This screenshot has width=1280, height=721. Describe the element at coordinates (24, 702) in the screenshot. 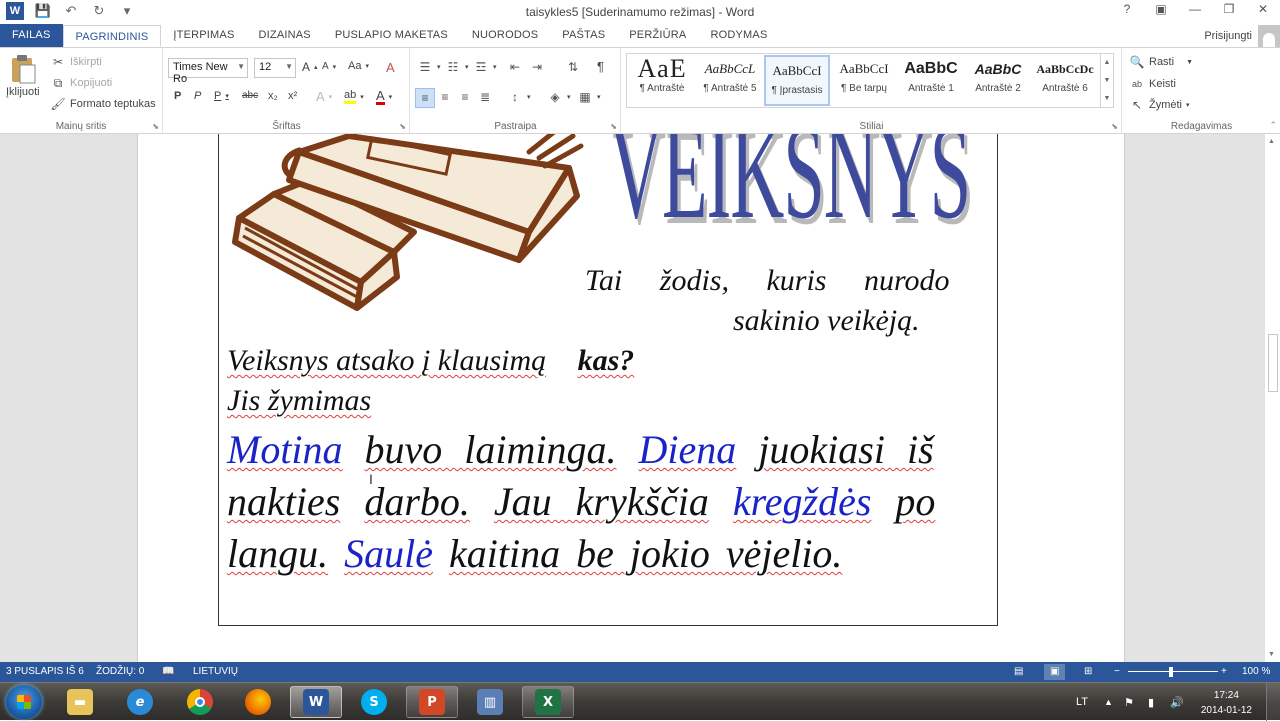

I see `start-button` at that location.